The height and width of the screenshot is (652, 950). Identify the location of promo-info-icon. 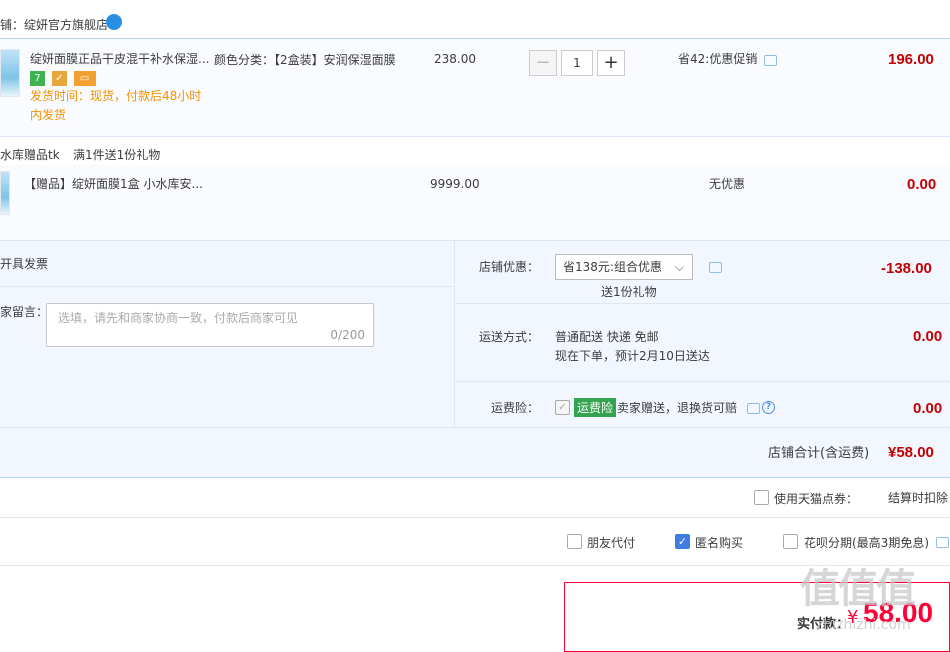
(770, 60).